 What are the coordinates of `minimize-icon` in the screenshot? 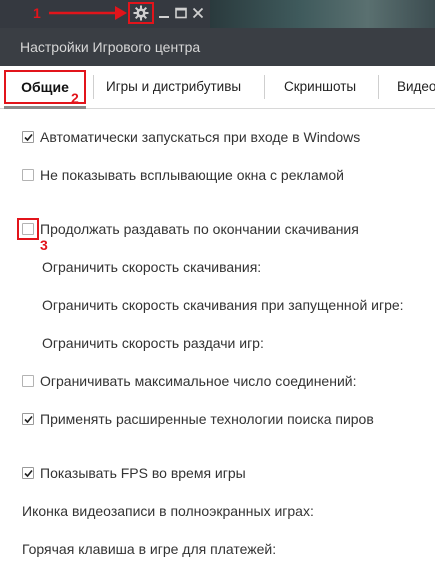 It's located at (164, 17).